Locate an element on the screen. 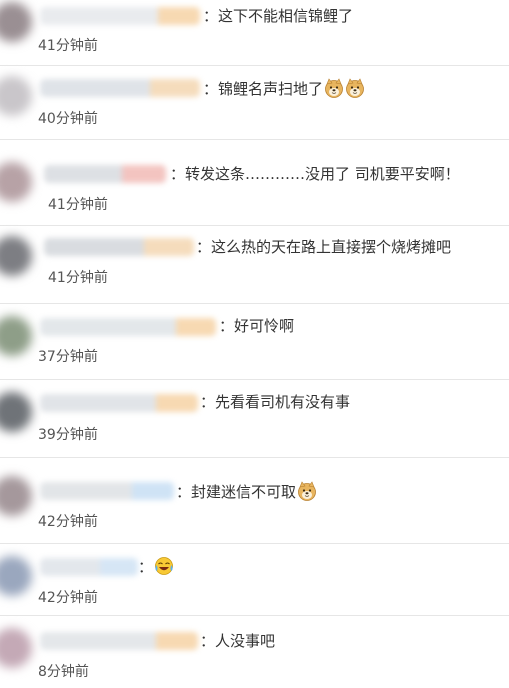 Image resolution: width=509 pixels, height=688 pixels. comment-text-body: ： is located at coordinates (146, 567).